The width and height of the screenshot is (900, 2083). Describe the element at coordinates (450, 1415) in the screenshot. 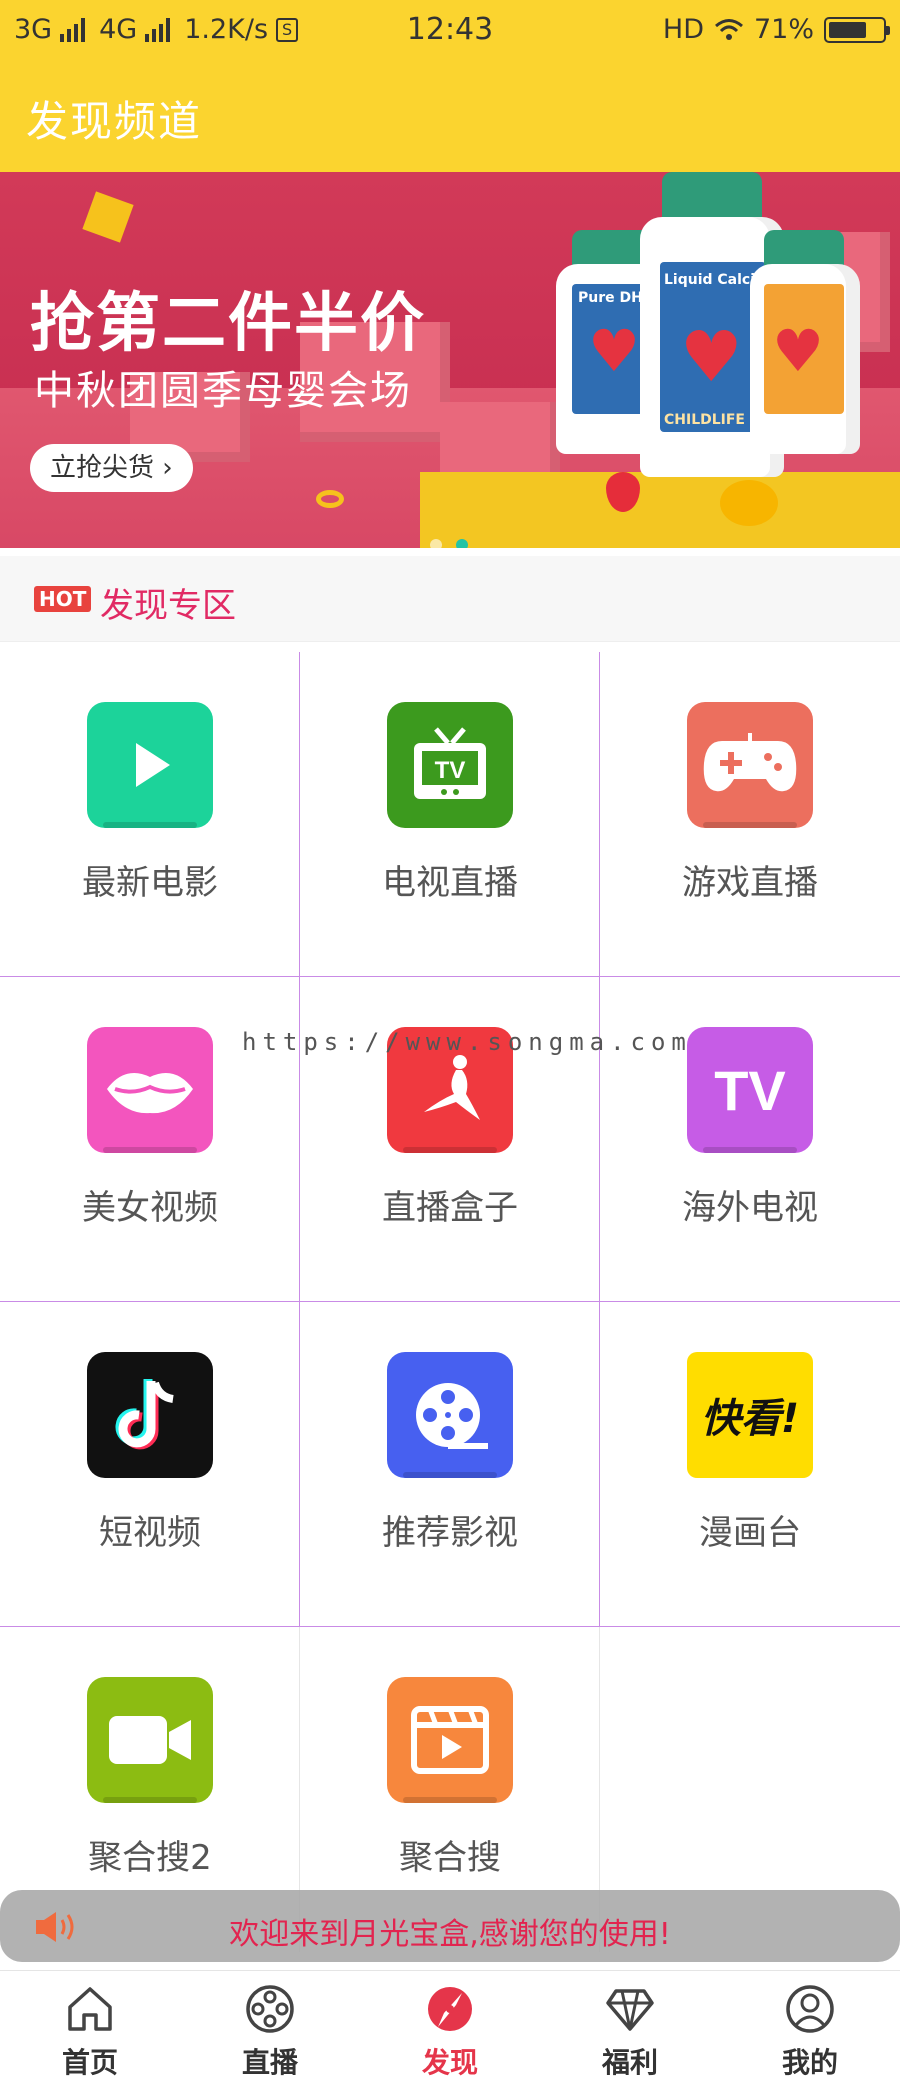

I see `film-reel-icon` at that location.